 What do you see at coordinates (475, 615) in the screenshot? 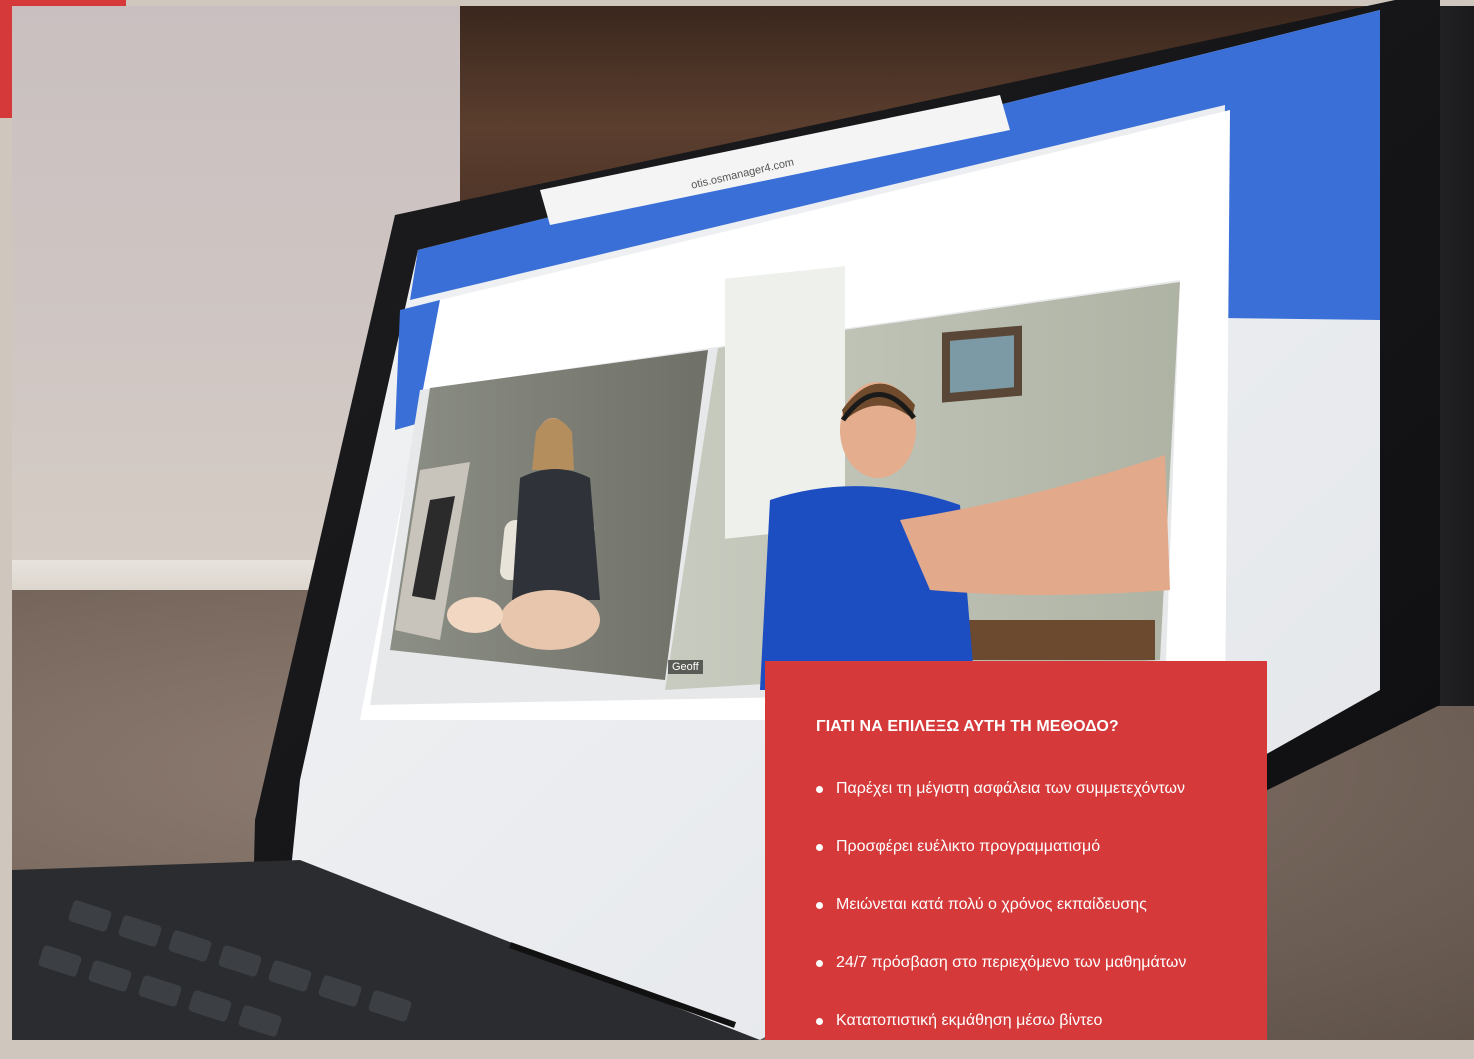
I see `manikin-head` at bounding box center [475, 615].